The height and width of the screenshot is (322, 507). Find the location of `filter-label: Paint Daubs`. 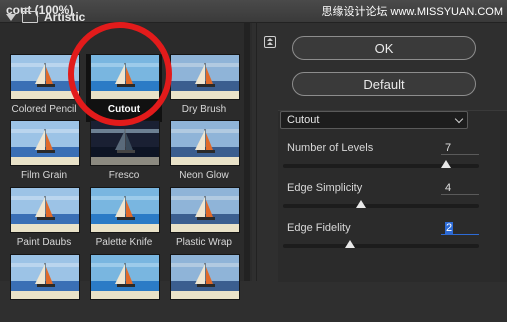

filter-label: Paint Daubs is located at coordinates (44, 242).